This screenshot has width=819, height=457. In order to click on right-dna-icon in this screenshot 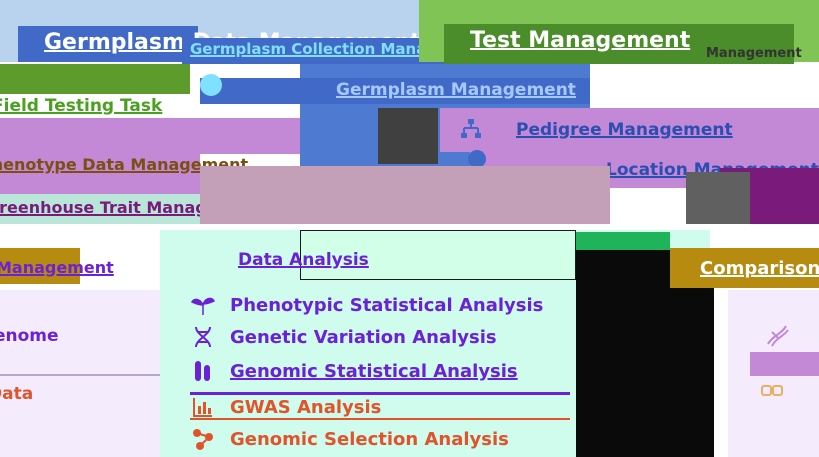, I will do `click(777, 335)`.